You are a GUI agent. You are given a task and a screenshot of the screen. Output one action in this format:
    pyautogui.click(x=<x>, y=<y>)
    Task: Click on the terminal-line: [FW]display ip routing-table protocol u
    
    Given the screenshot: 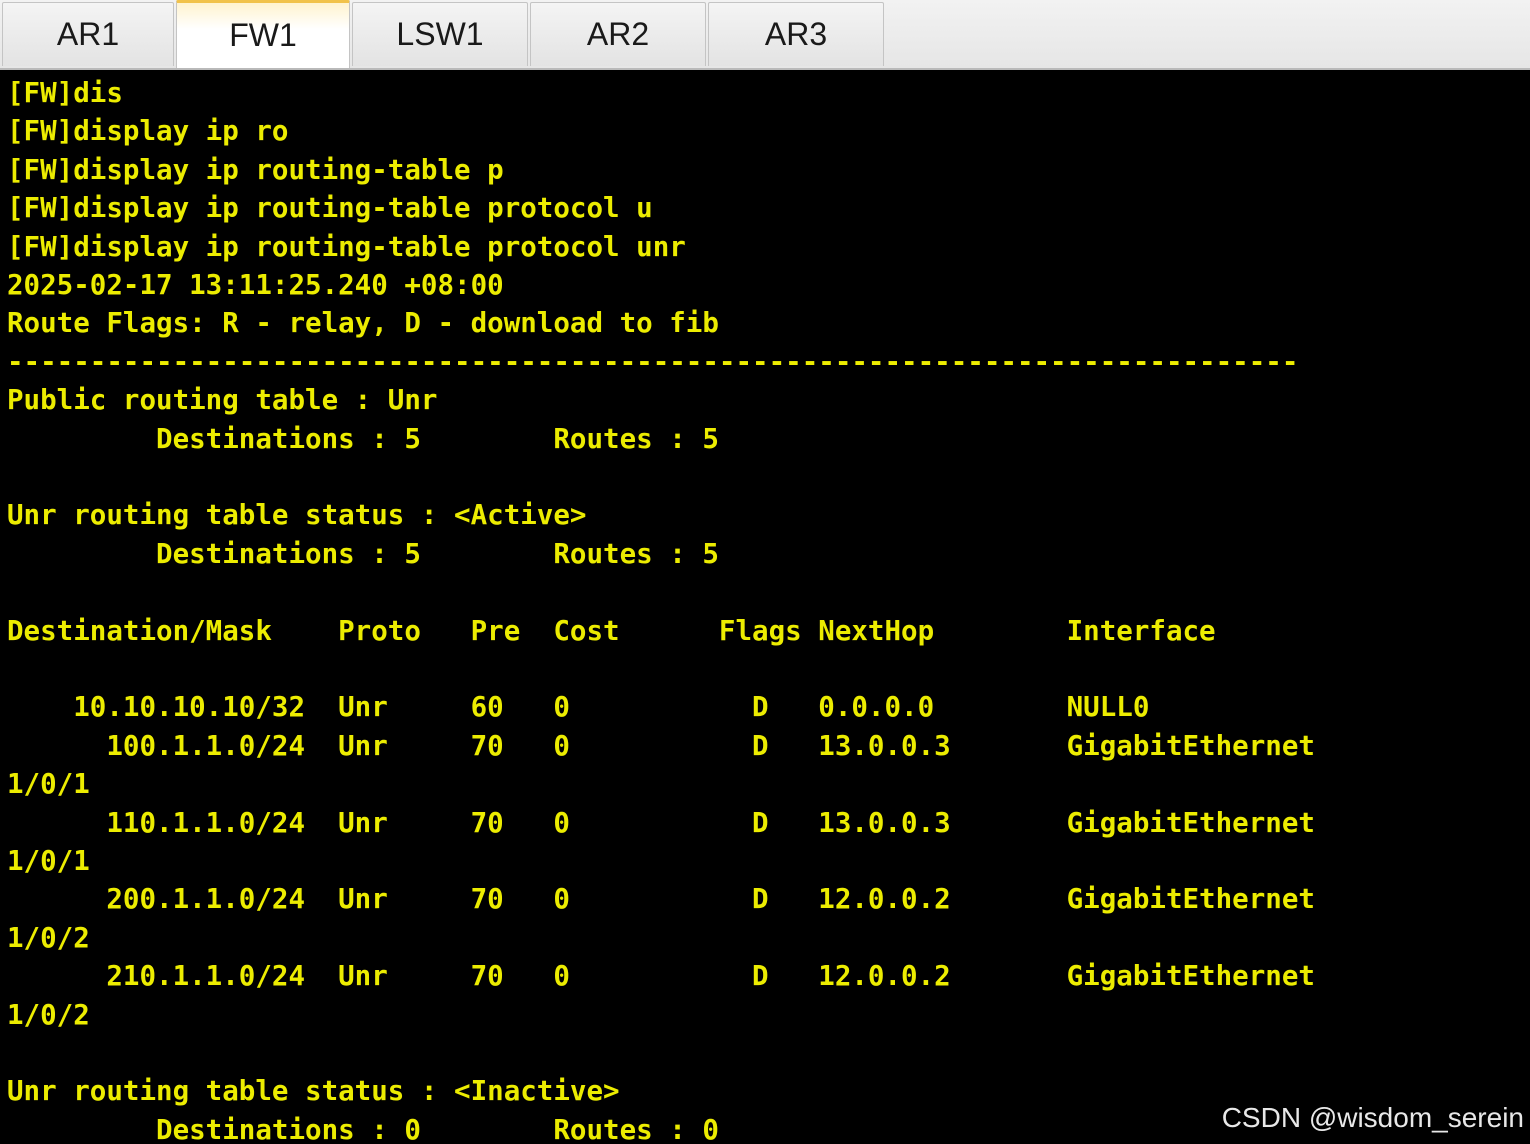 What is the action you would take?
    pyautogui.click(x=330, y=208)
    